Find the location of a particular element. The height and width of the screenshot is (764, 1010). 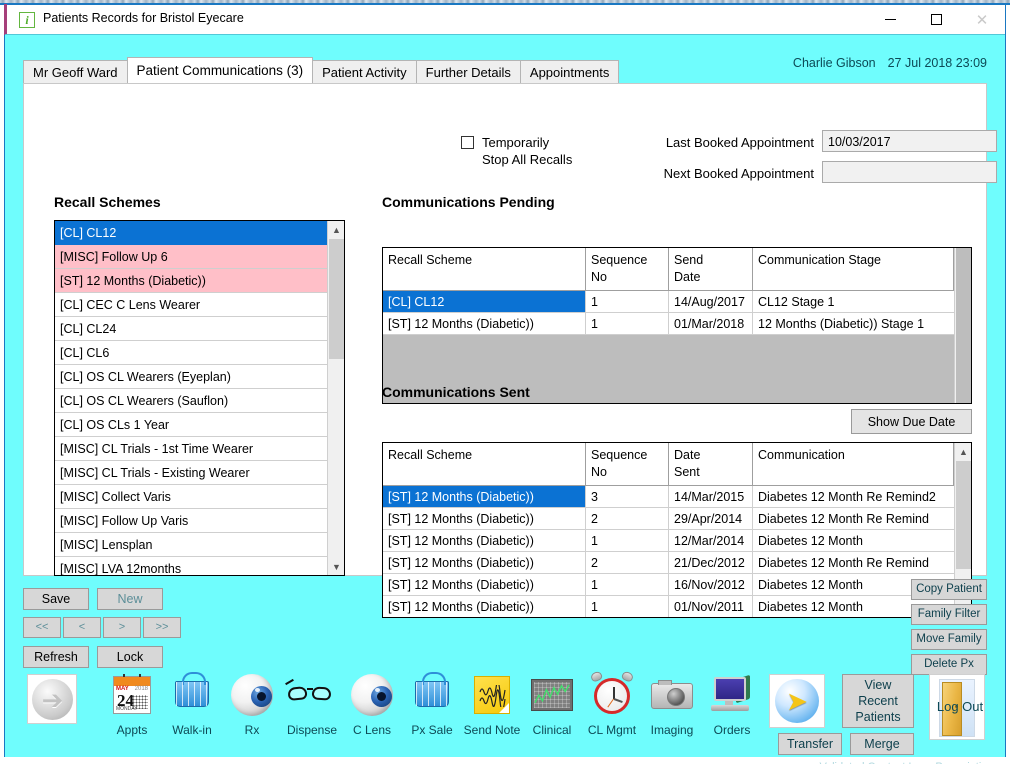

recall-scheme-item: [MISC] LVA 12months is located at coordinates (191, 566).